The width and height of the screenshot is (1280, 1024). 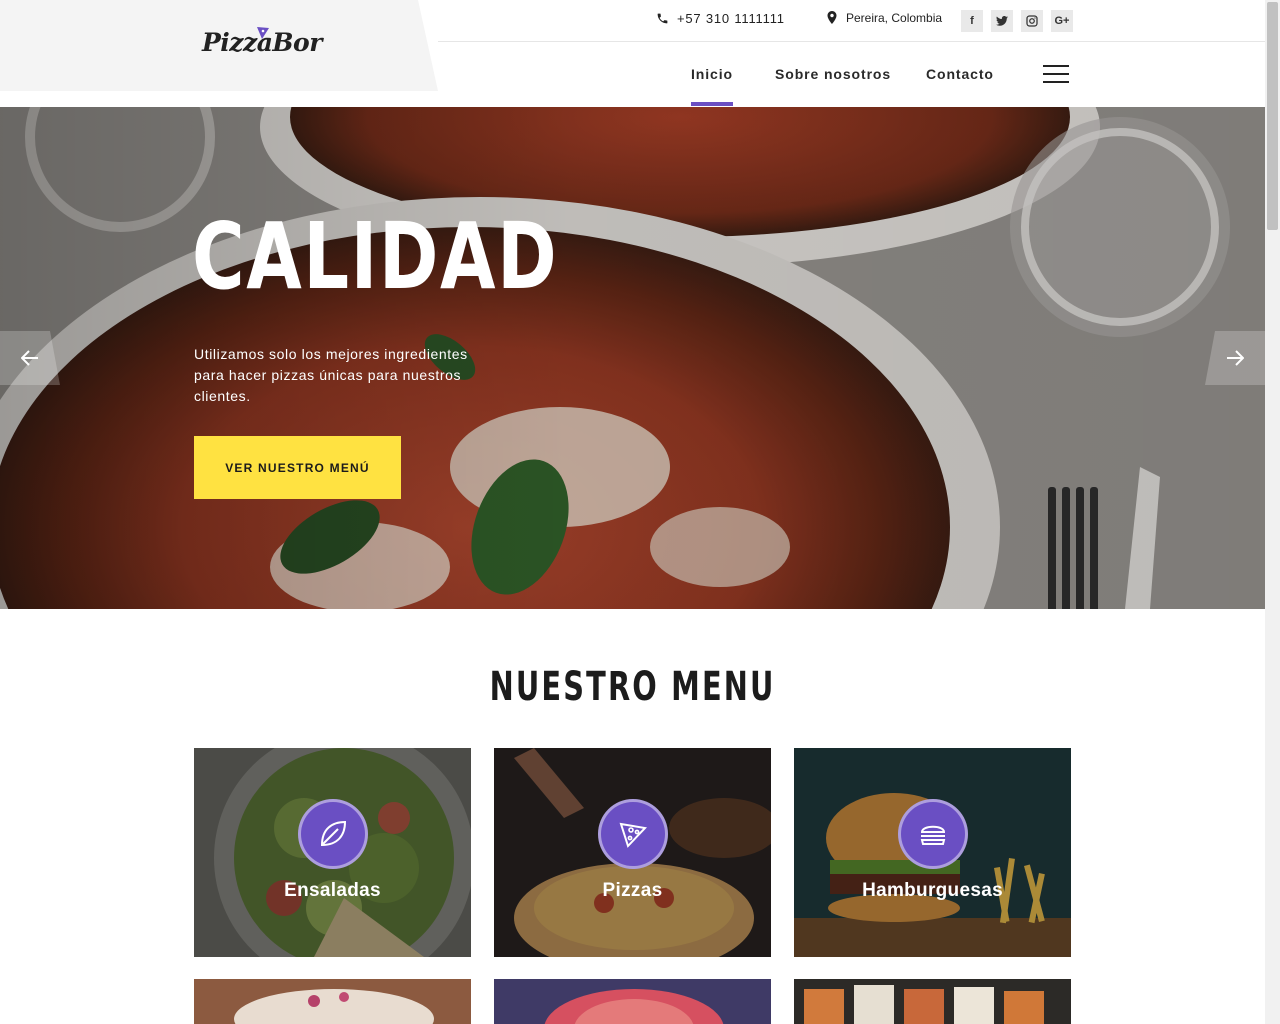 What do you see at coordinates (1272, 512) in the screenshot?
I see `page-scrollbar` at bounding box center [1272, 512].